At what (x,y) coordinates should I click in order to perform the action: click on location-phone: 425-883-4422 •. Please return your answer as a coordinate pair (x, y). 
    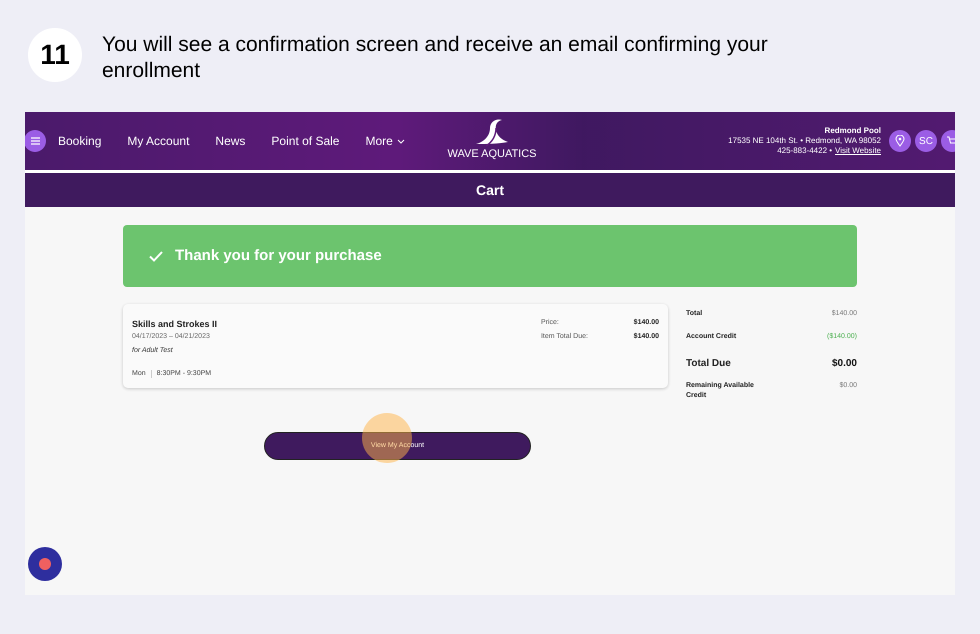
    Looking at the image, I should click on (804, 151).